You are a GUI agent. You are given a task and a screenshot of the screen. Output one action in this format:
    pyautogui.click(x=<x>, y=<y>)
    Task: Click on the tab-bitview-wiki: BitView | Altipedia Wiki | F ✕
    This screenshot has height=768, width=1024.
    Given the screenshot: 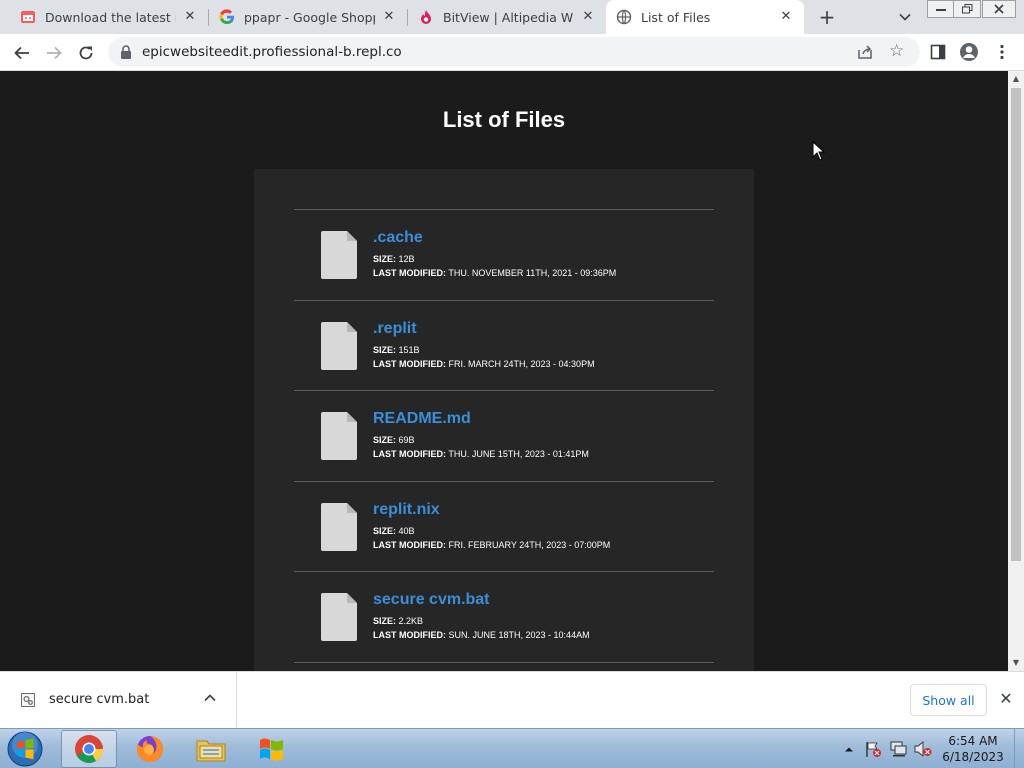 What is the action you would take?
    pyautogui.click(x=507, y=17)
    